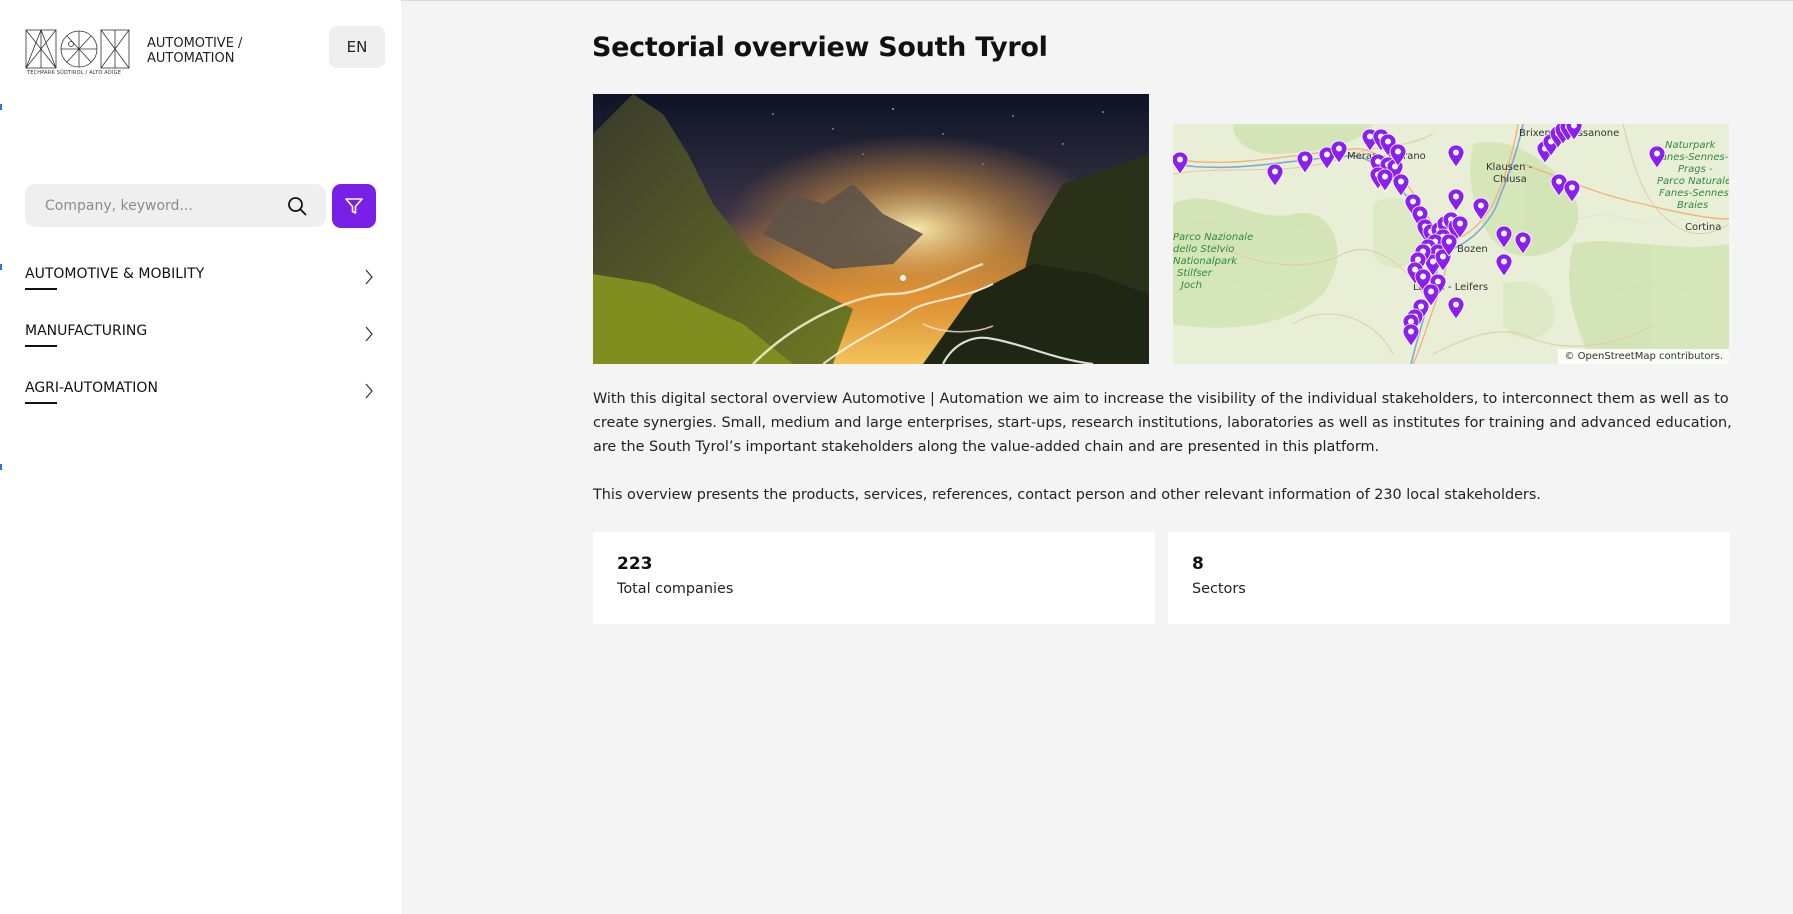  What do you see at coordinates (195, 43) in the screenshot?
I see `brand-line-1: AUTOMOTIVE /` at bounding box center [195, 43].